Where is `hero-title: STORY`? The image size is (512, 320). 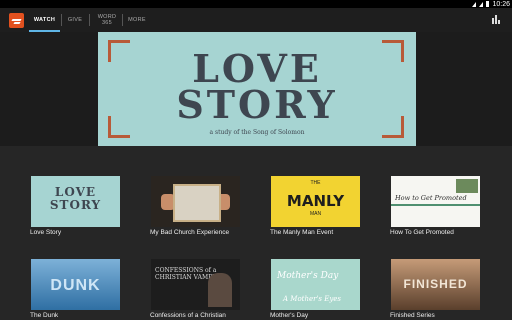 hero-title: STORY is located at coordinates (257, 104).